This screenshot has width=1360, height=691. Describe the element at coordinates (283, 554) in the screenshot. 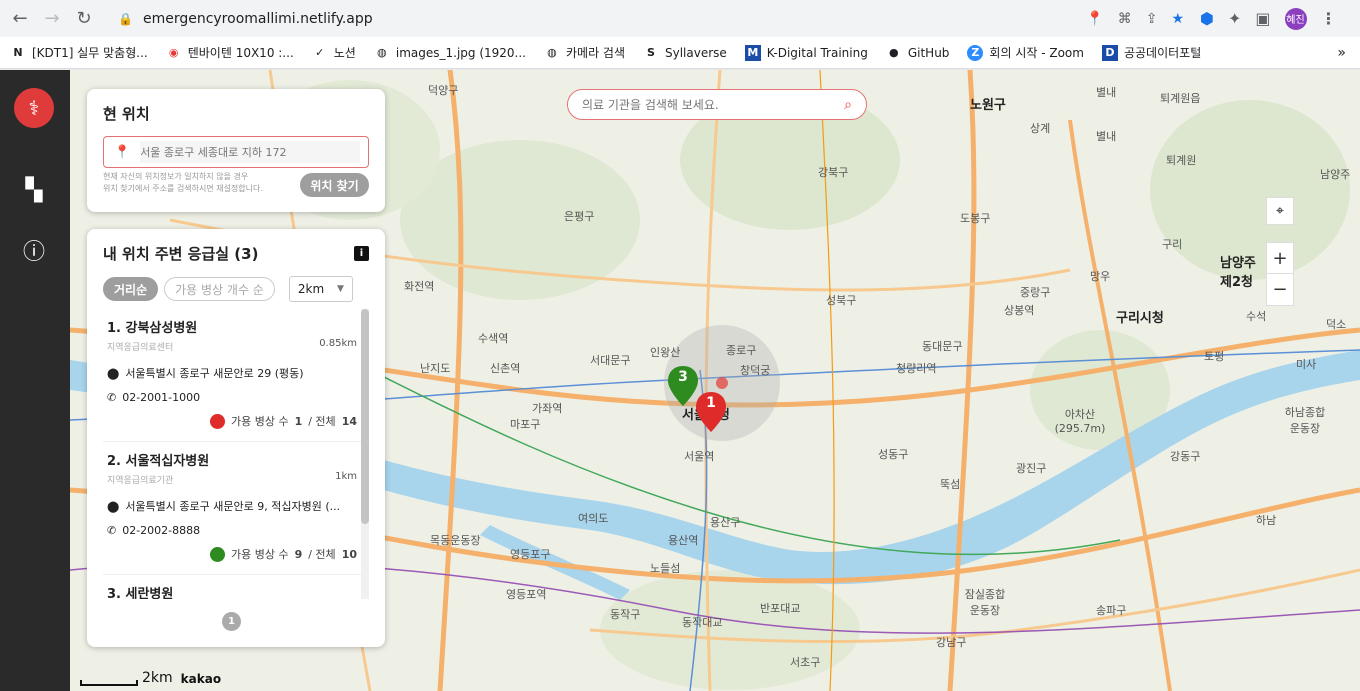

I see `er-bed-status: 가용 병상 수 9 / 전체 10` at that location.